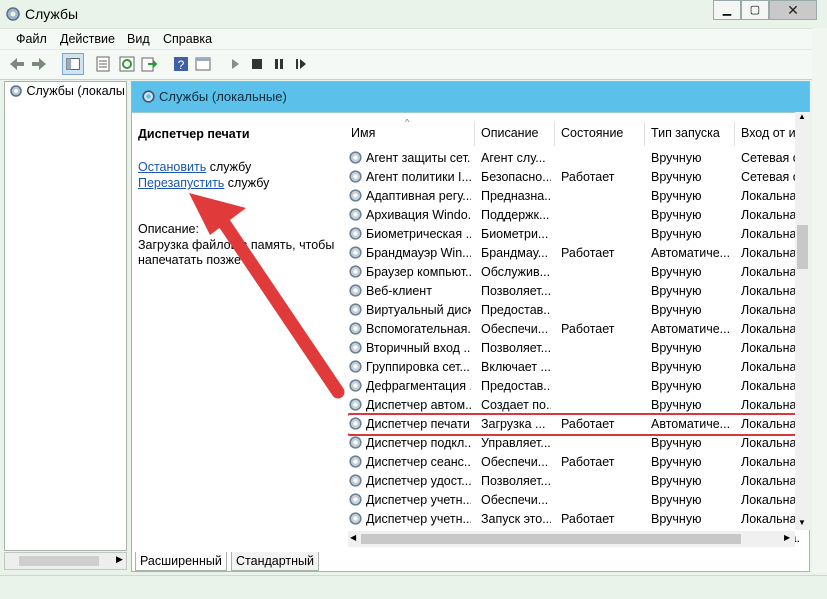 The width and height of the screenshot is (827, 599). What do you see at coordinates (187, 39) in the screenshot?
I see `menu-help: Справка` at bounding box center [187, 39].